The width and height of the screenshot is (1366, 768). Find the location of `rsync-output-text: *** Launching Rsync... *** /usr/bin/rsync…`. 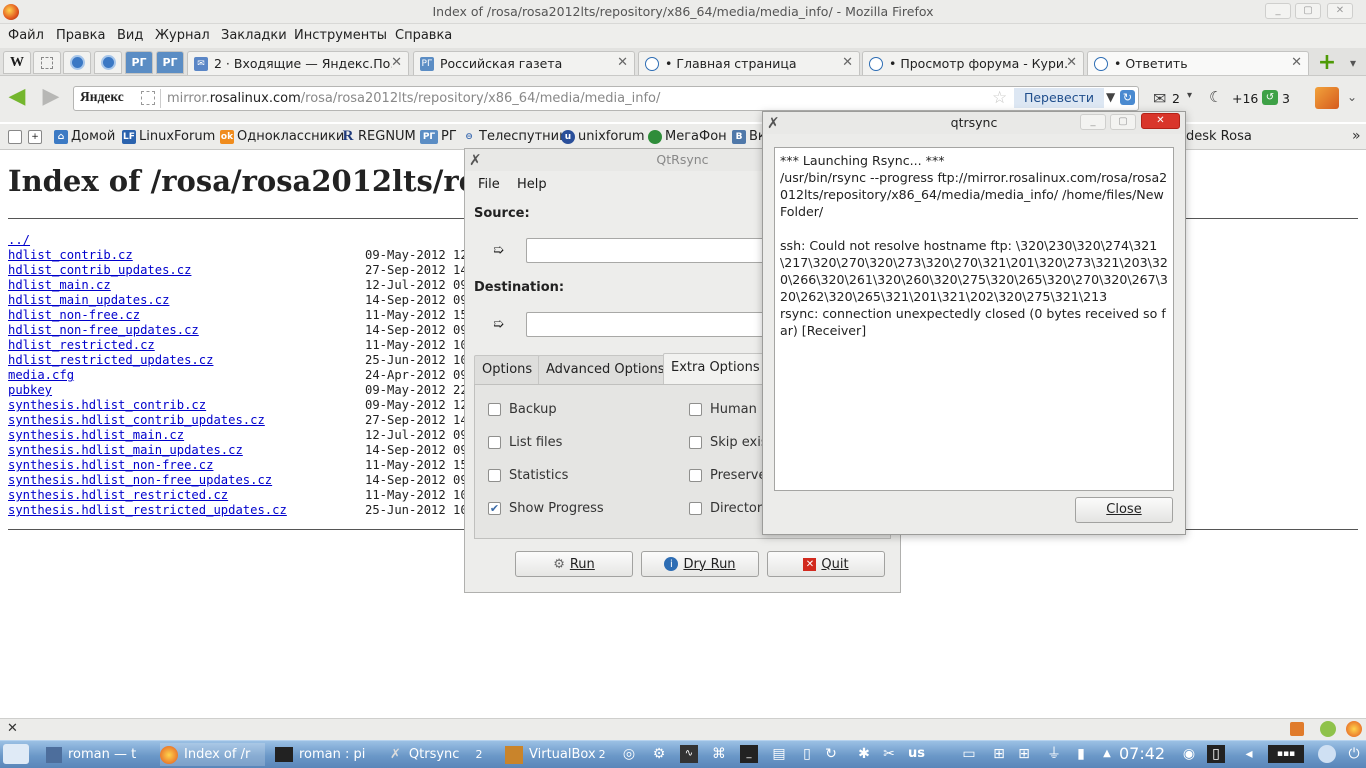

rsync-output-text: *** Launching Rsync... *** /usr/bin/rsync… is located at coordinates (974, 319).